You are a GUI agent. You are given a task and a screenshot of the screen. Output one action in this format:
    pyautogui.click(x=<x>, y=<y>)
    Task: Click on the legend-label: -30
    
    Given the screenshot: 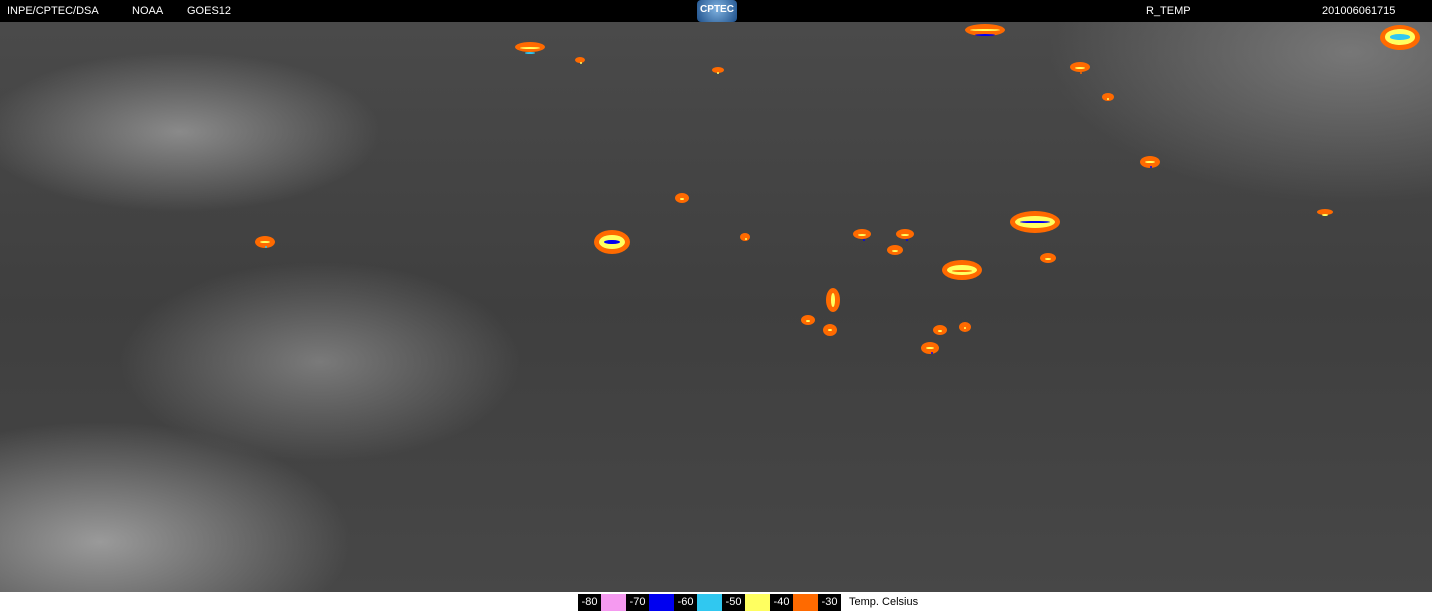 What is the action you would take?
    pyautogui.click(x=829, y=602)
    